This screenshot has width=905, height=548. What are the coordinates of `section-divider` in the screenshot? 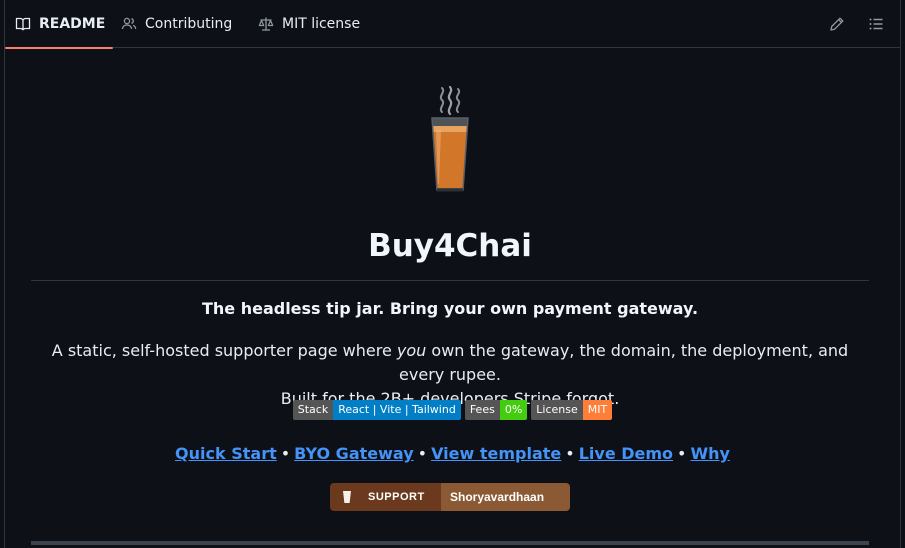 It's located at (450, 543).